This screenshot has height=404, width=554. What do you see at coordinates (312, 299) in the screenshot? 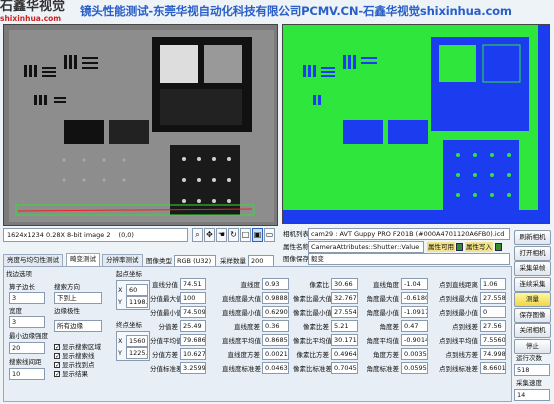
I see `col3-label: 像素比最大值` at bounding box center [312, 299].